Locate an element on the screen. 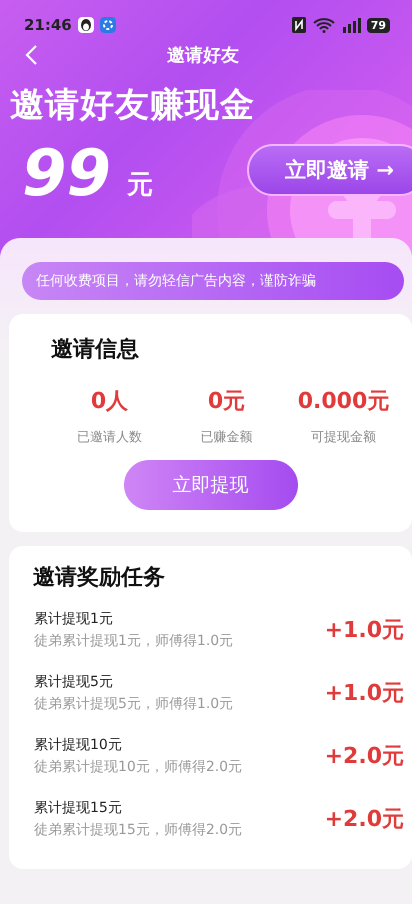 This screenshot has width=412, height=904. task-detail: 徒弟累计提现1元，师傅得1.0元 is located at coordinates (134, 641).